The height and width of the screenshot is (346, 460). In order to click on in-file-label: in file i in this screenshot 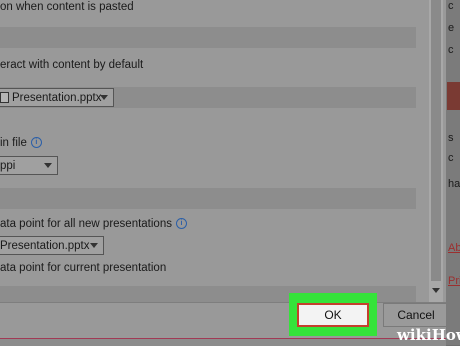, I will do `click(21, 143)`.